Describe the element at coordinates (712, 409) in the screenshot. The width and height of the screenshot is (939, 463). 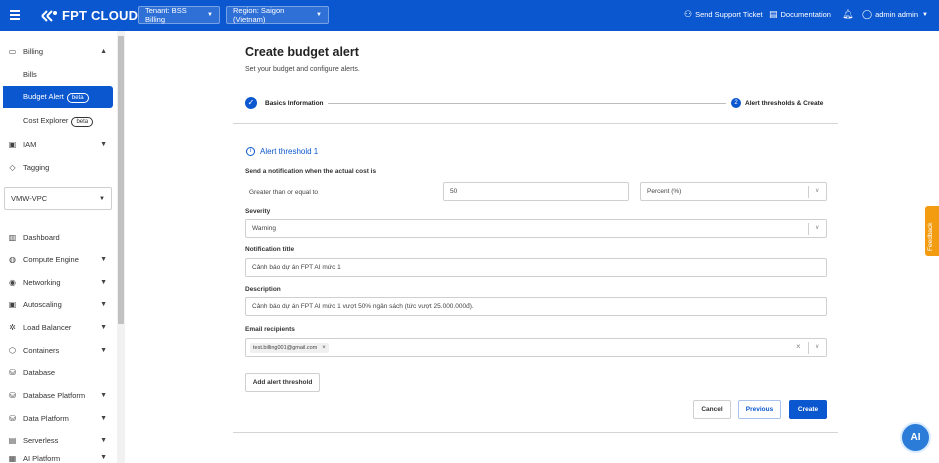
I see `cancel-button: Cancel` at that location.